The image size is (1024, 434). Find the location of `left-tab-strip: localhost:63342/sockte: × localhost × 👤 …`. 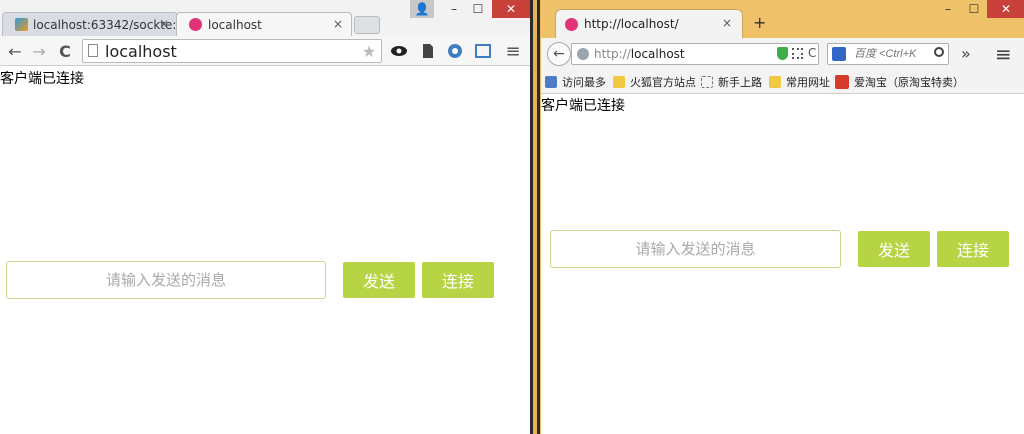

left-tab-strip: localhost:63342/sockte: × localhost × 👤 … is located at coordinates (265, 18).